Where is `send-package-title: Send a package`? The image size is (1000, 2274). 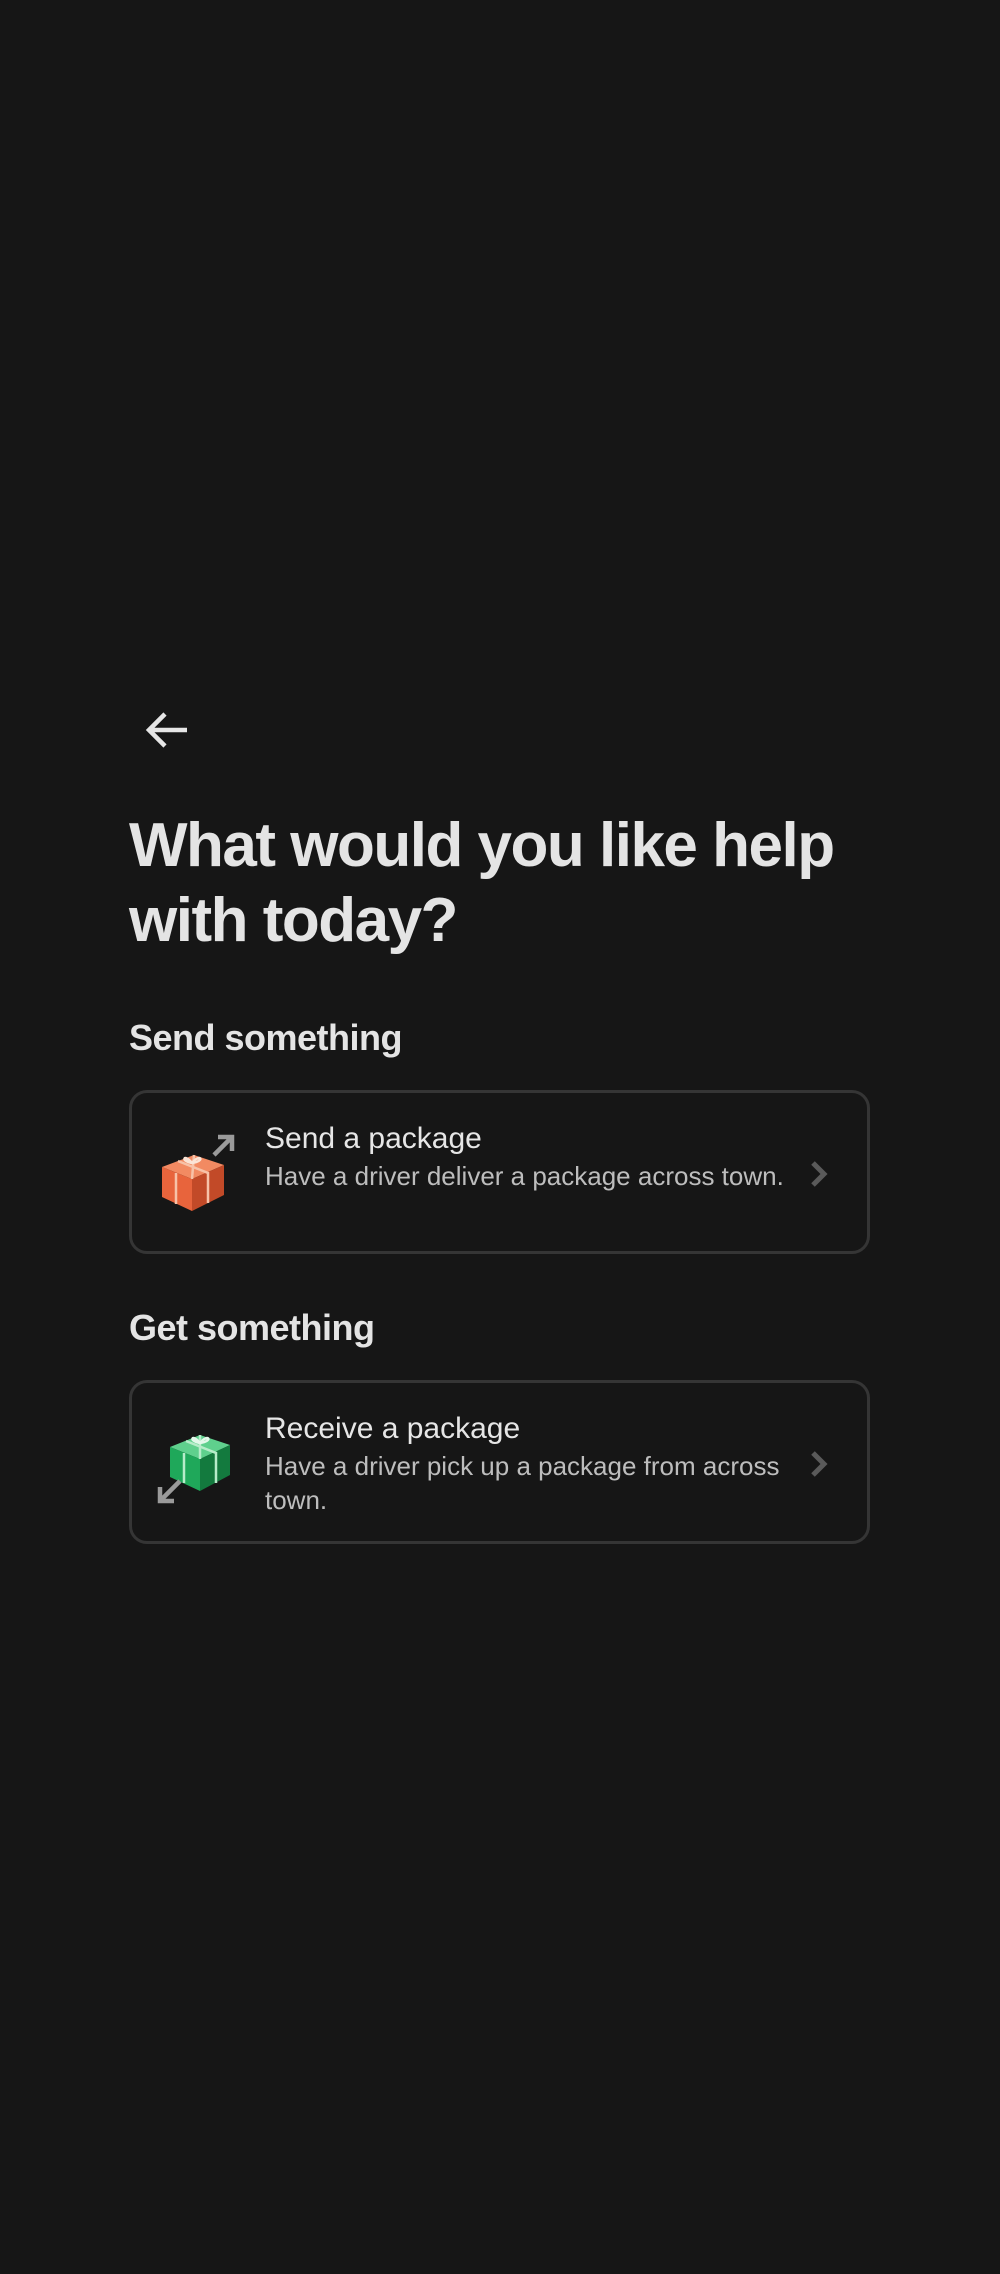
send-package-title: Send a package is located at coordinates (373, 1138).